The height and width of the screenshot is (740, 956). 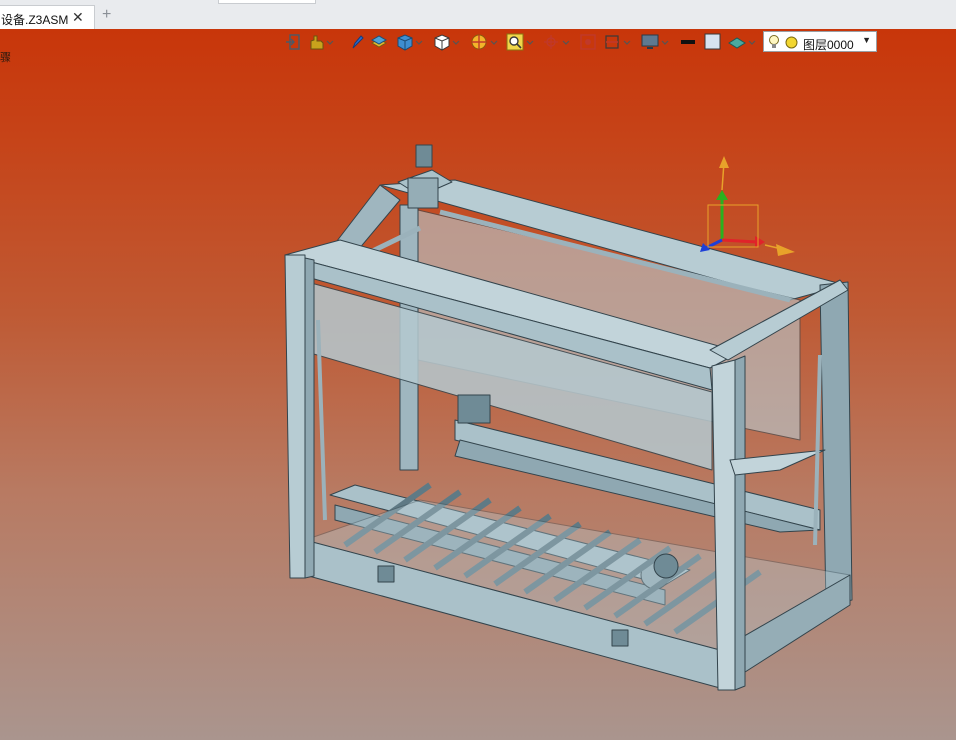 I want to click on tab-stub, so click(x=267, y=2).